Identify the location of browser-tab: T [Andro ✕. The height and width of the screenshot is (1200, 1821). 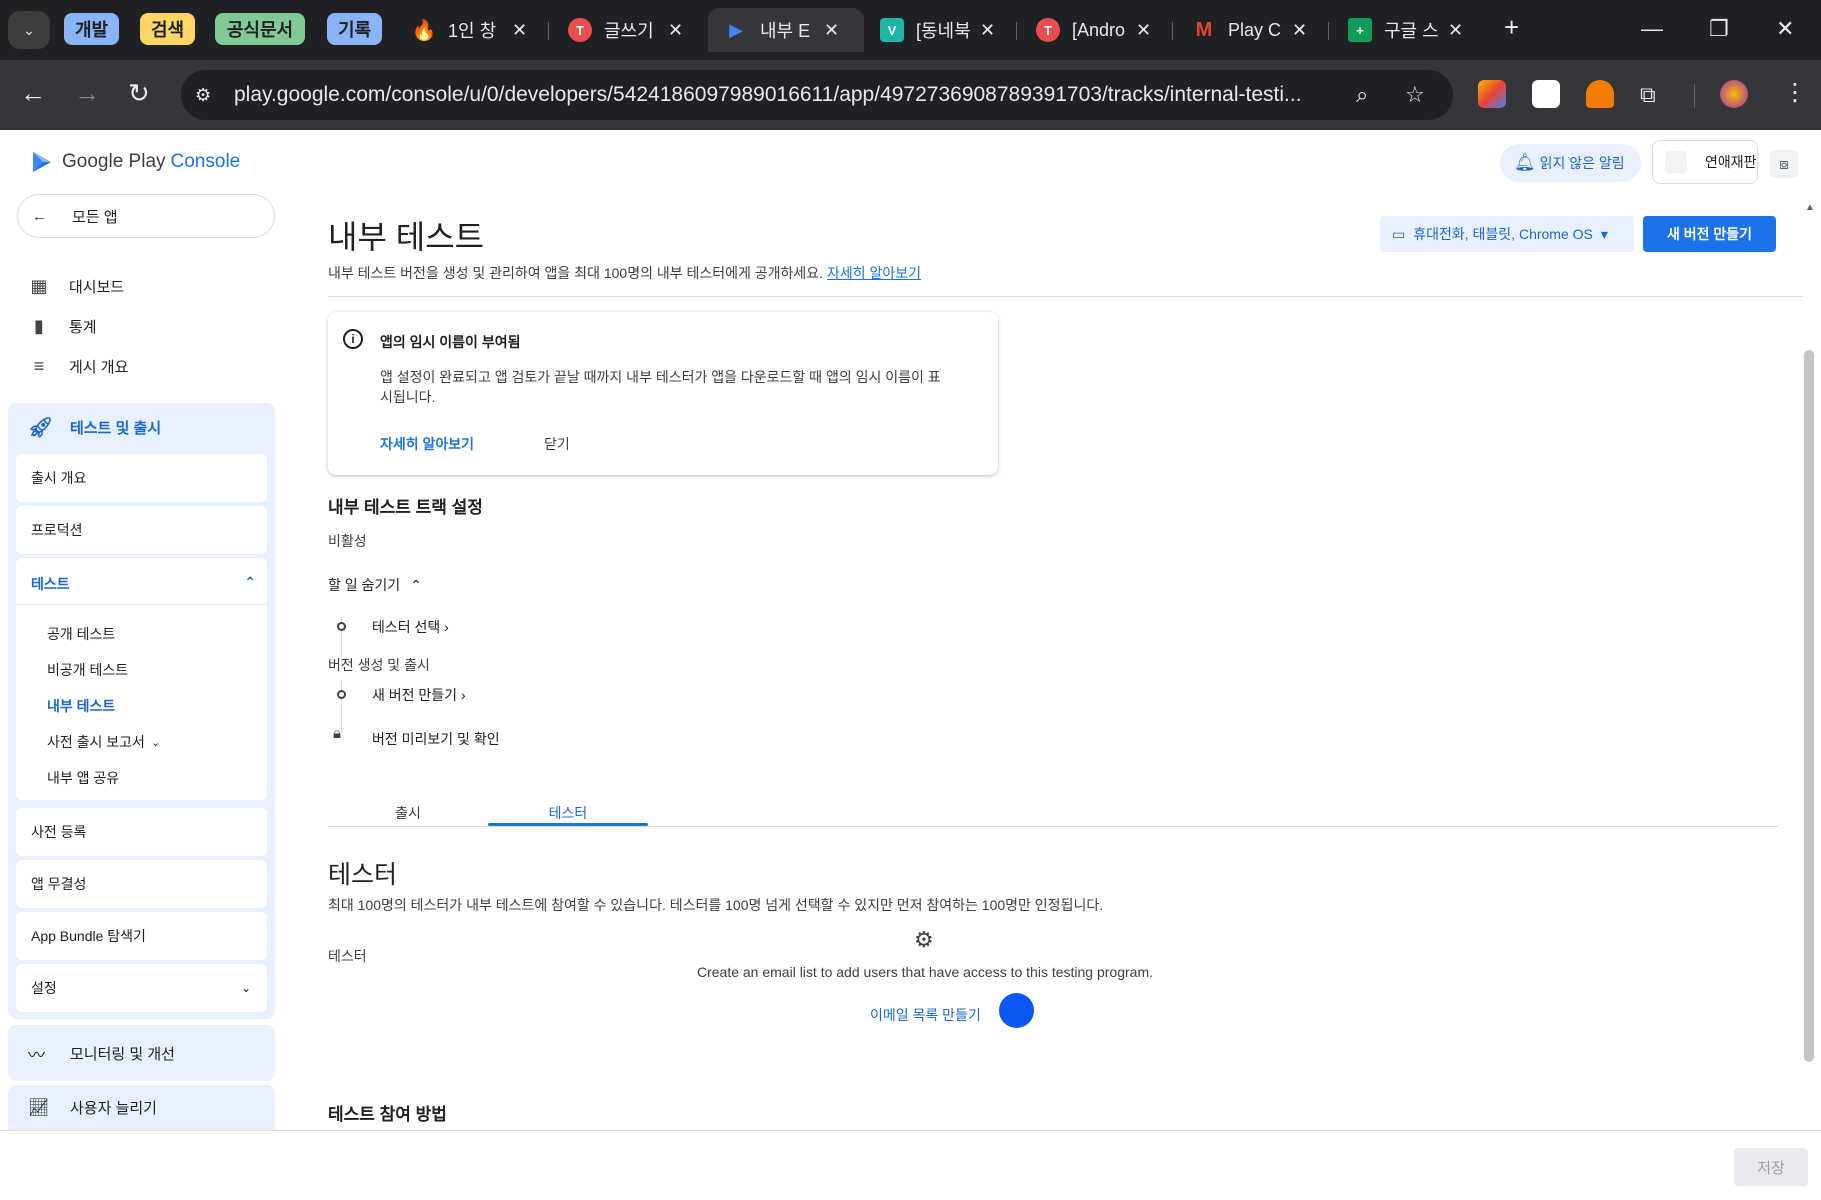
(1094, 30).